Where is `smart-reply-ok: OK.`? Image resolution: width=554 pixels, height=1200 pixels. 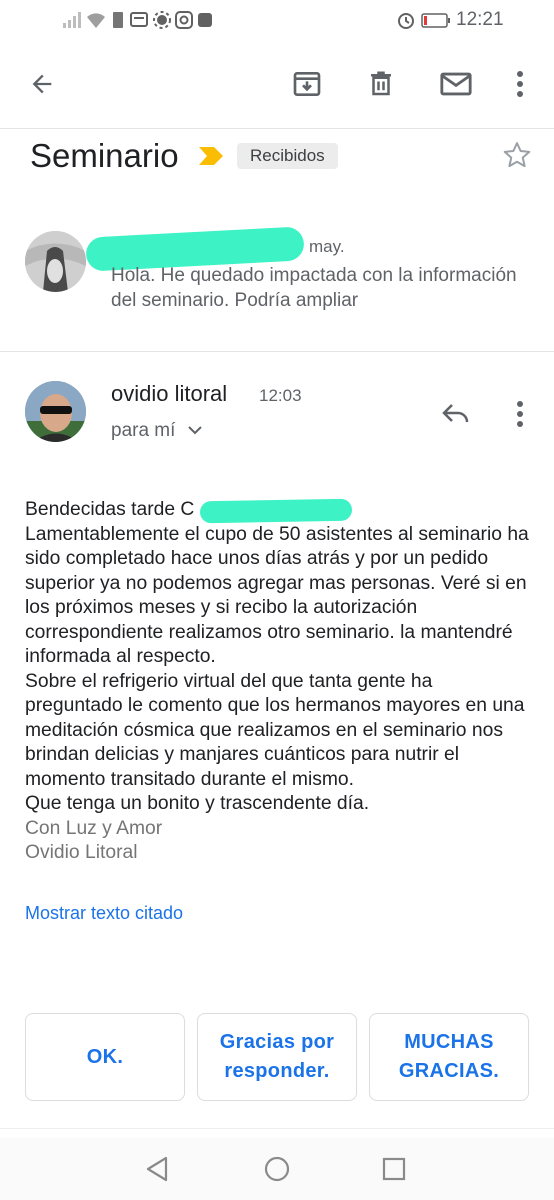 smart-reply-ok: OK. is located at coordinates (105, 1057).